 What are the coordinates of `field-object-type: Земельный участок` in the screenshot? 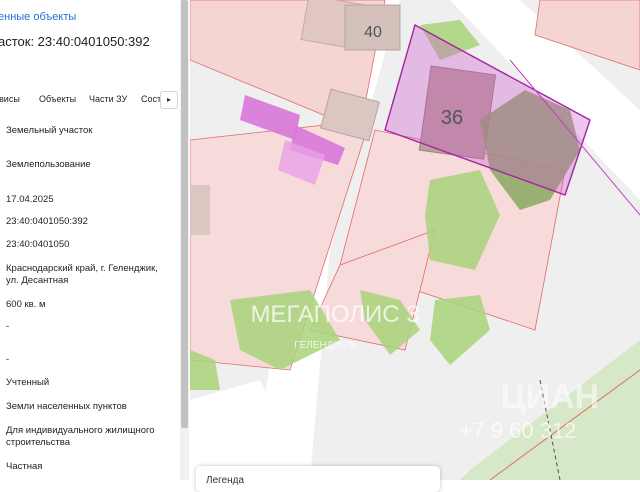 It's located at (49, 130).